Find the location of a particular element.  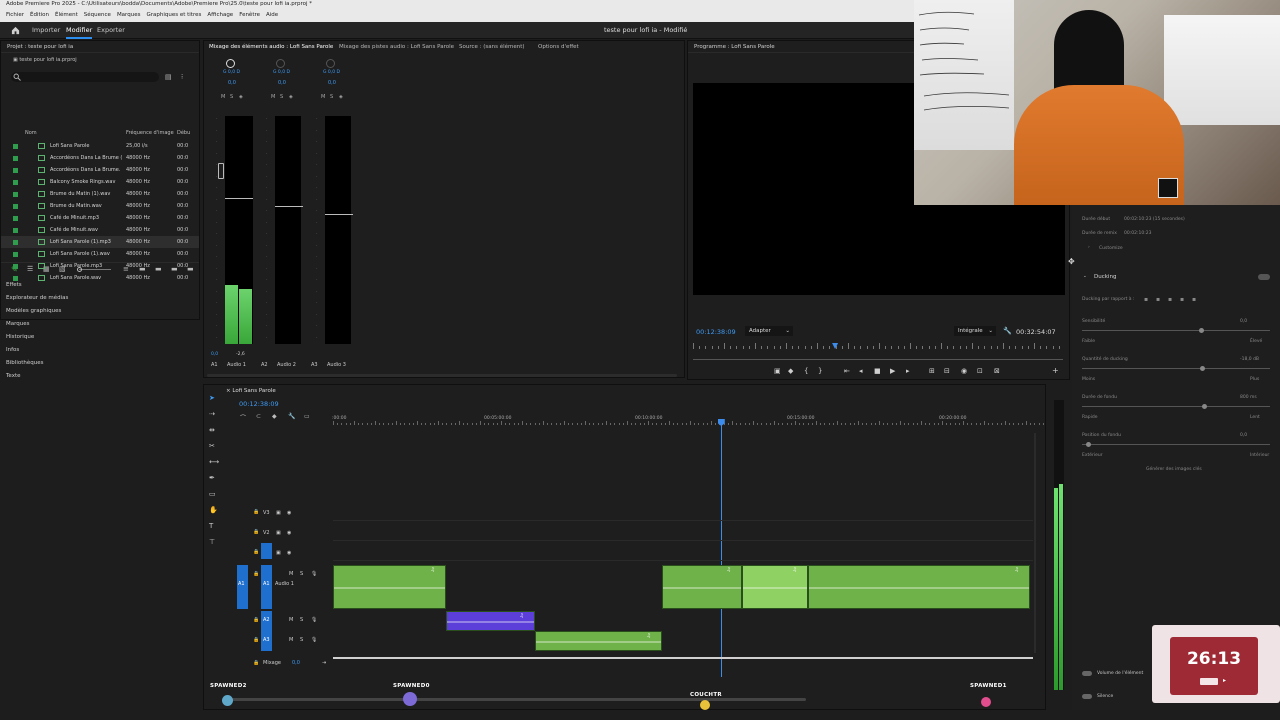

ducking-toggle is located at coordinates (1264, 277).